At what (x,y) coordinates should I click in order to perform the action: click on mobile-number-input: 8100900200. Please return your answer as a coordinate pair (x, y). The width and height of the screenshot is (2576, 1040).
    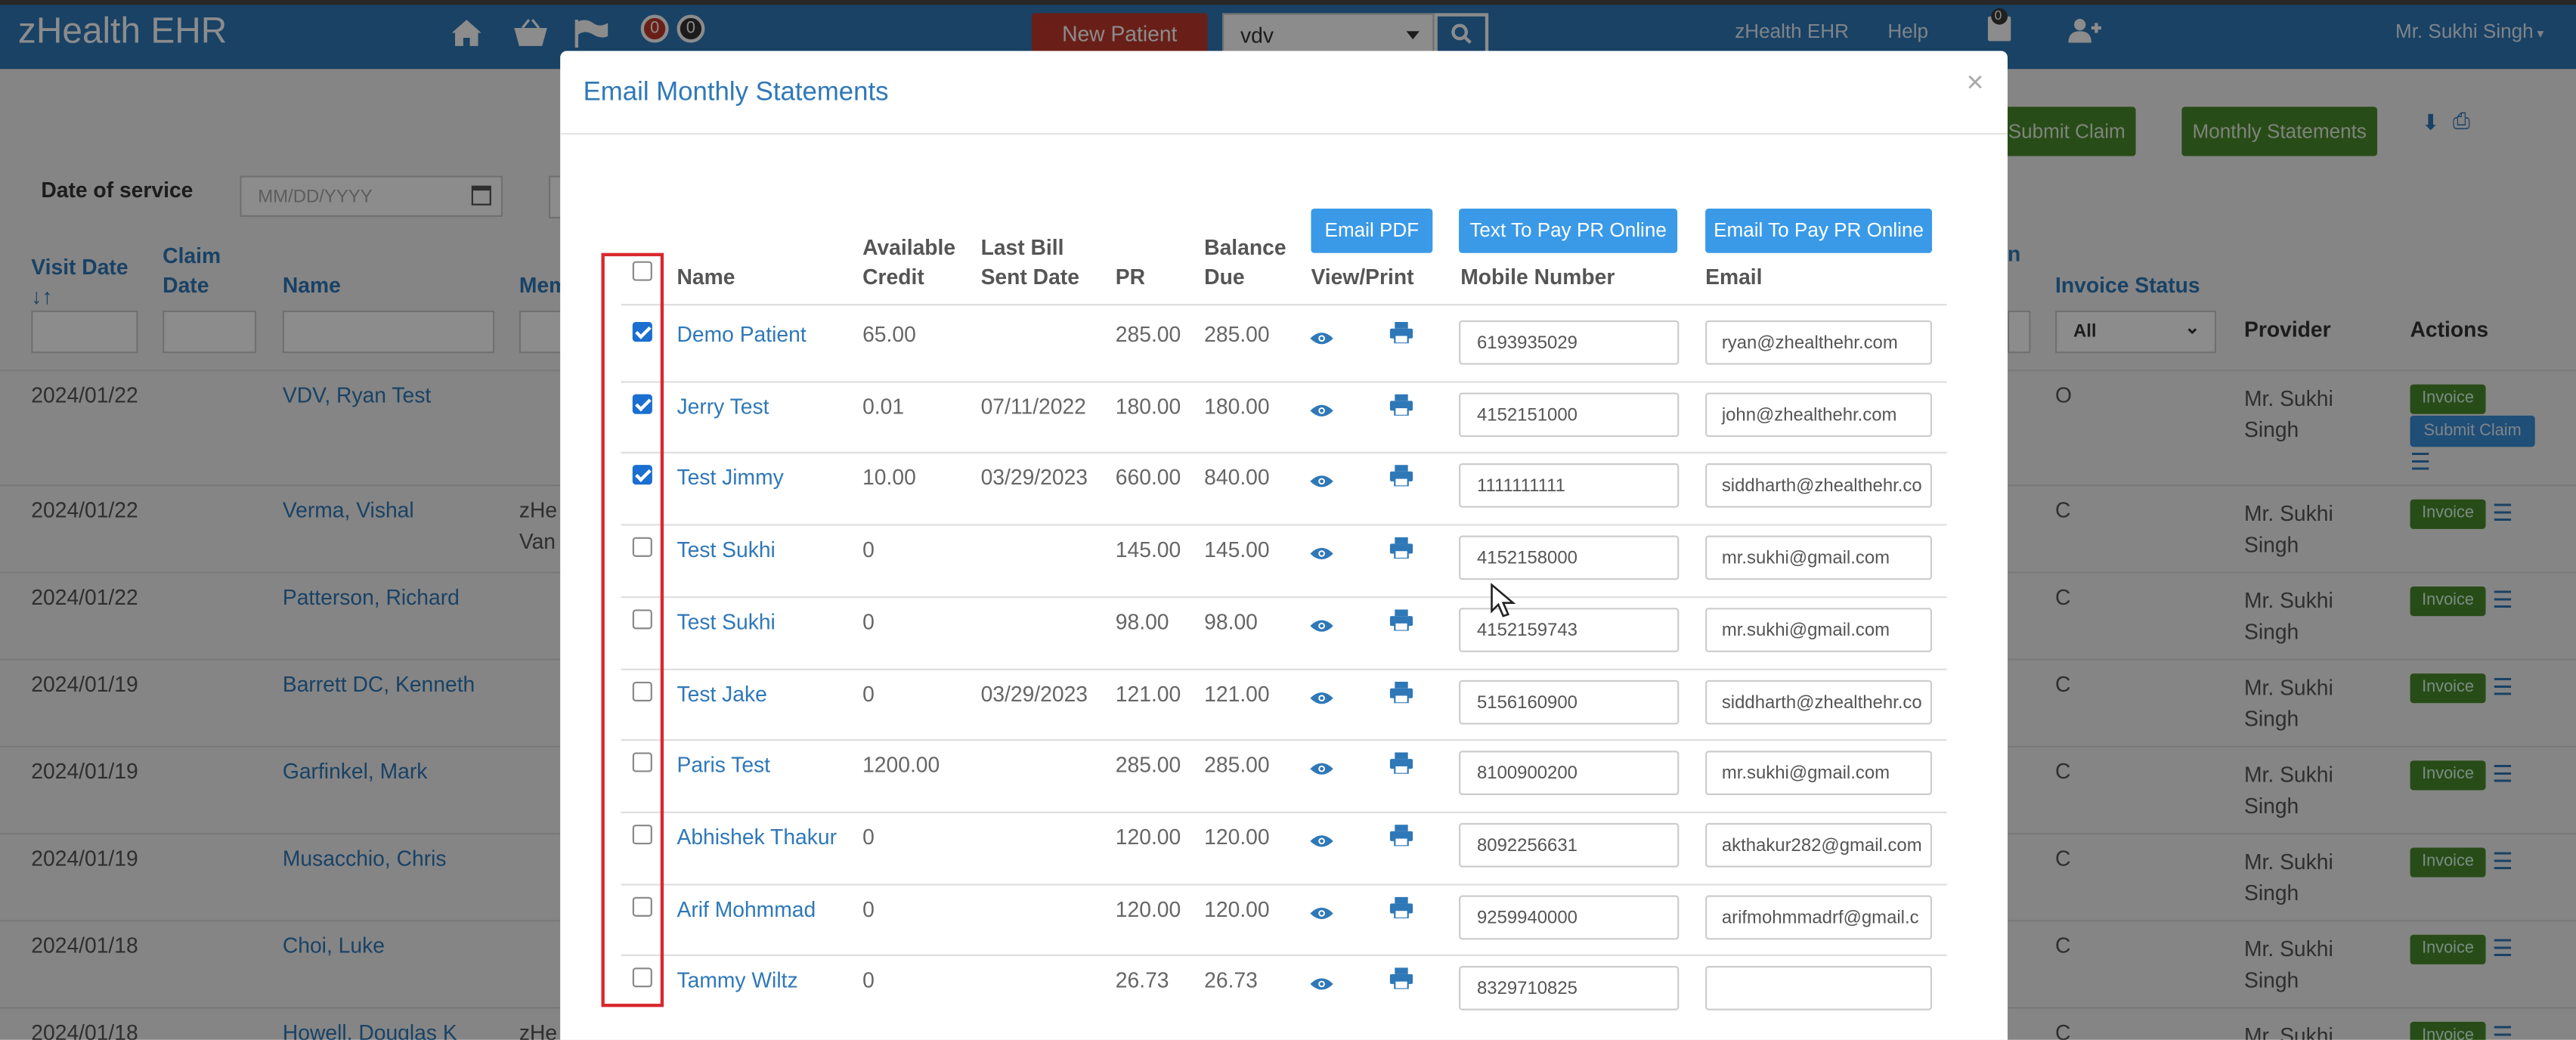
    Looking at the image, I should click on (1569, 773).